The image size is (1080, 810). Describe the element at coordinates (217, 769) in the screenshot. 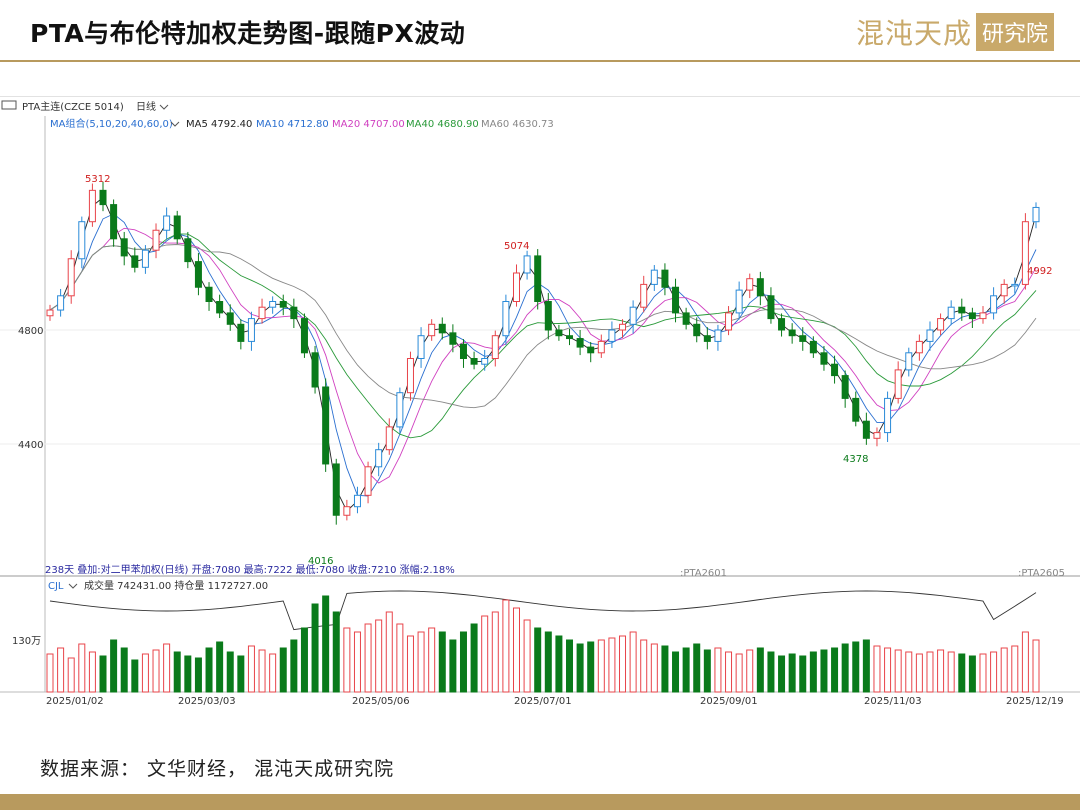

I see `source-note: 数据来源： 文华财经， 混沌天成研究院` at that location.